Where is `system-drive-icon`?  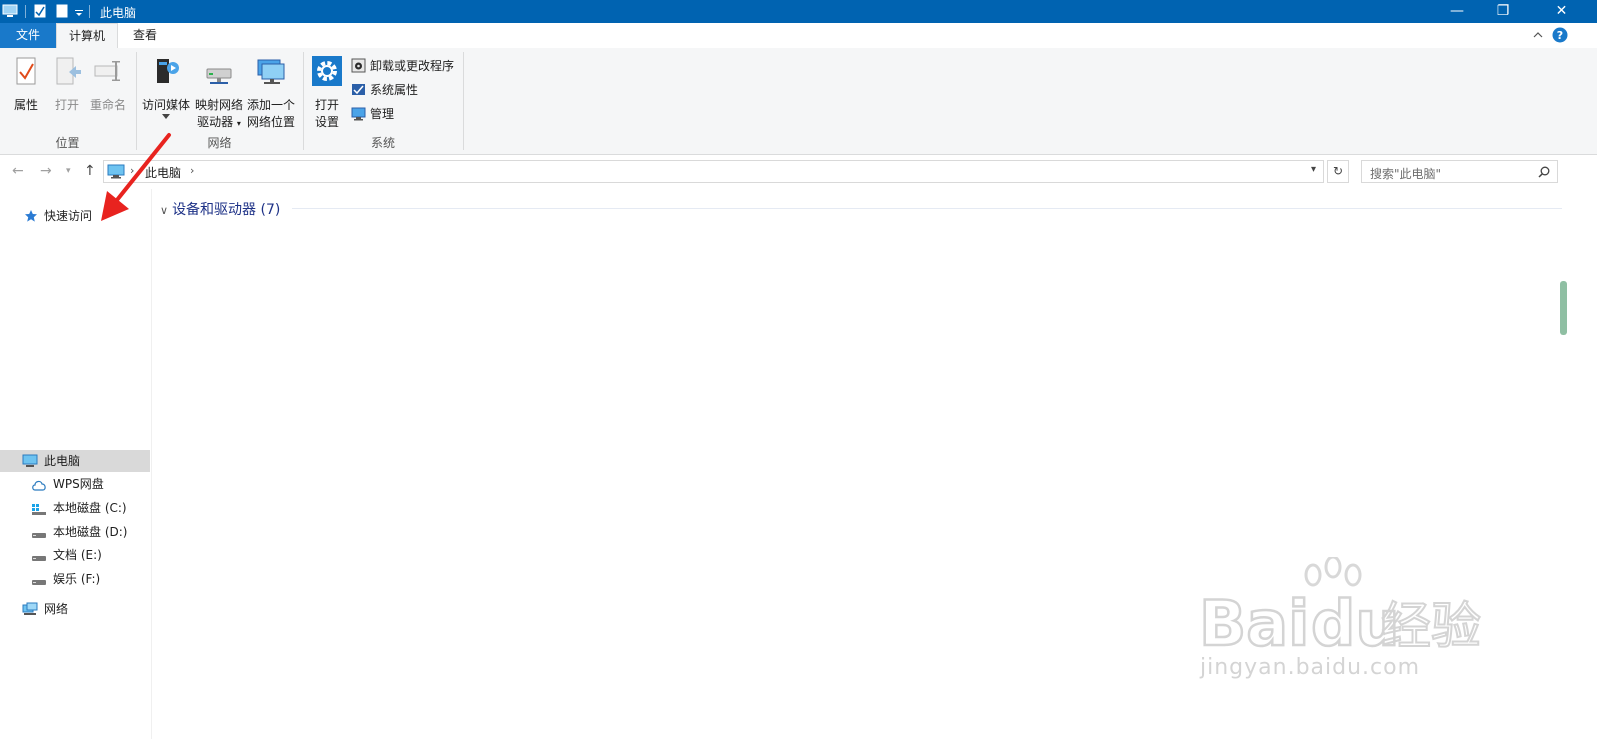 system-drive-icon is located at coordinates (39, 509).